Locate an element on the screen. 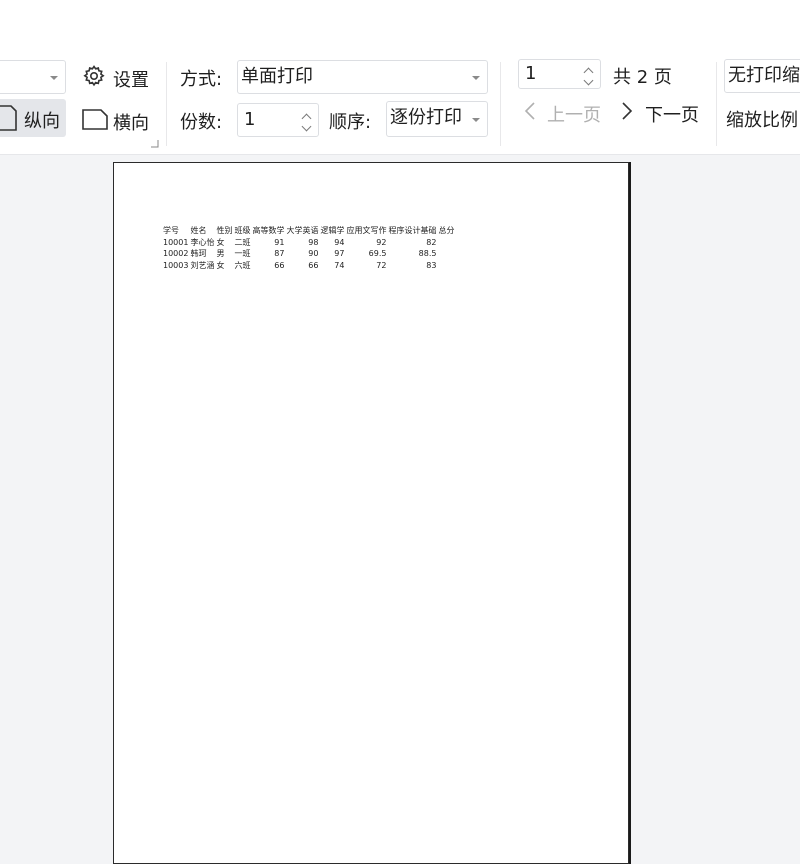 The width and height of the screenshot is (800, 864). header-cell: 姓名 is located at coordinates (198, 230).